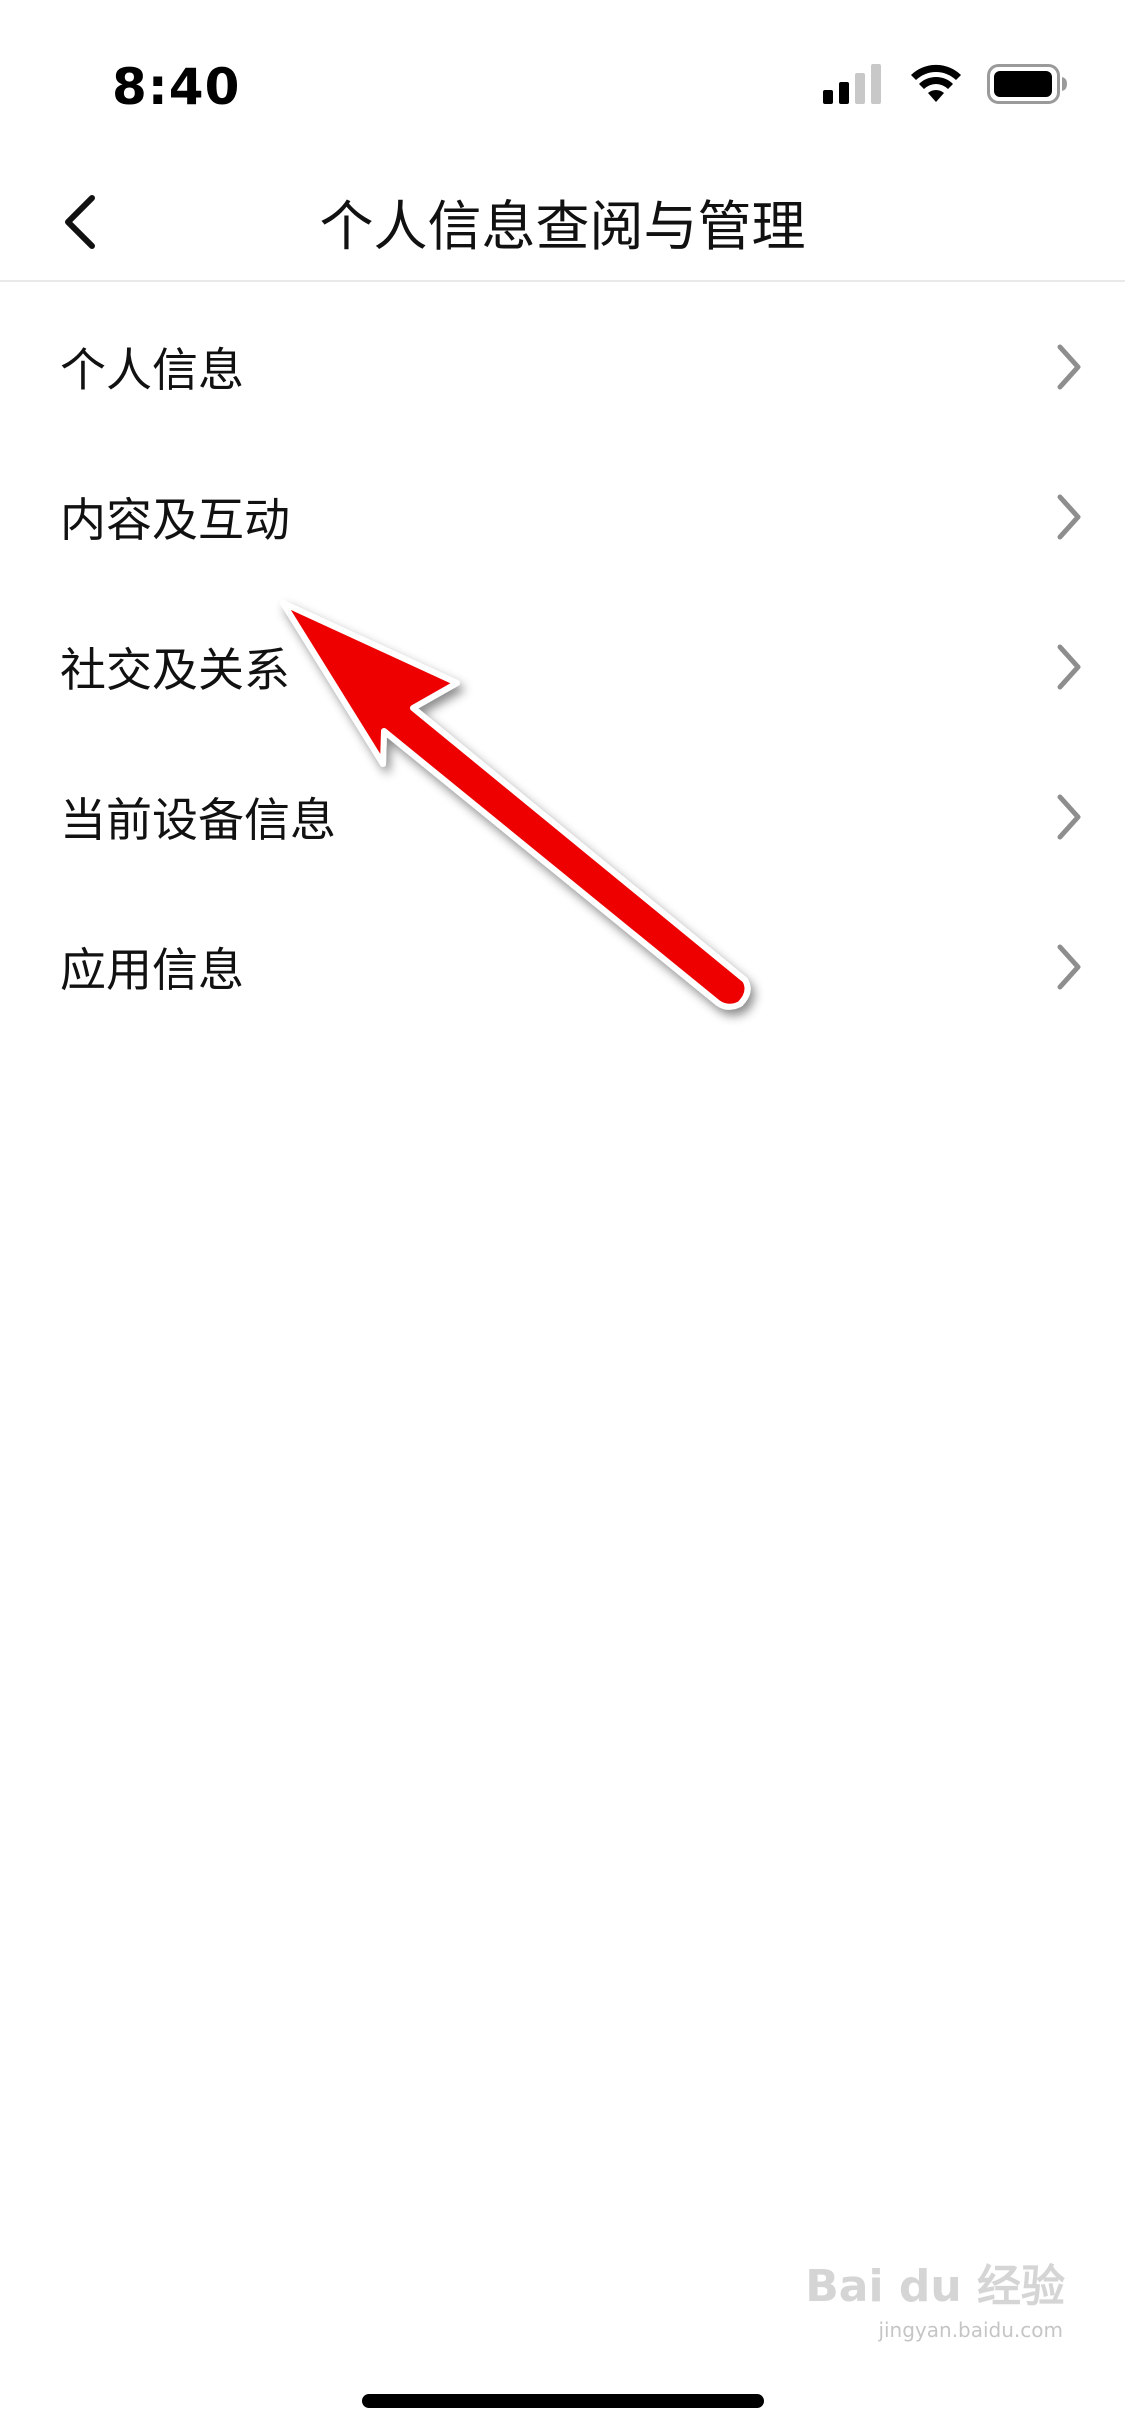  I want to click on status-icons, so click(946, 86).